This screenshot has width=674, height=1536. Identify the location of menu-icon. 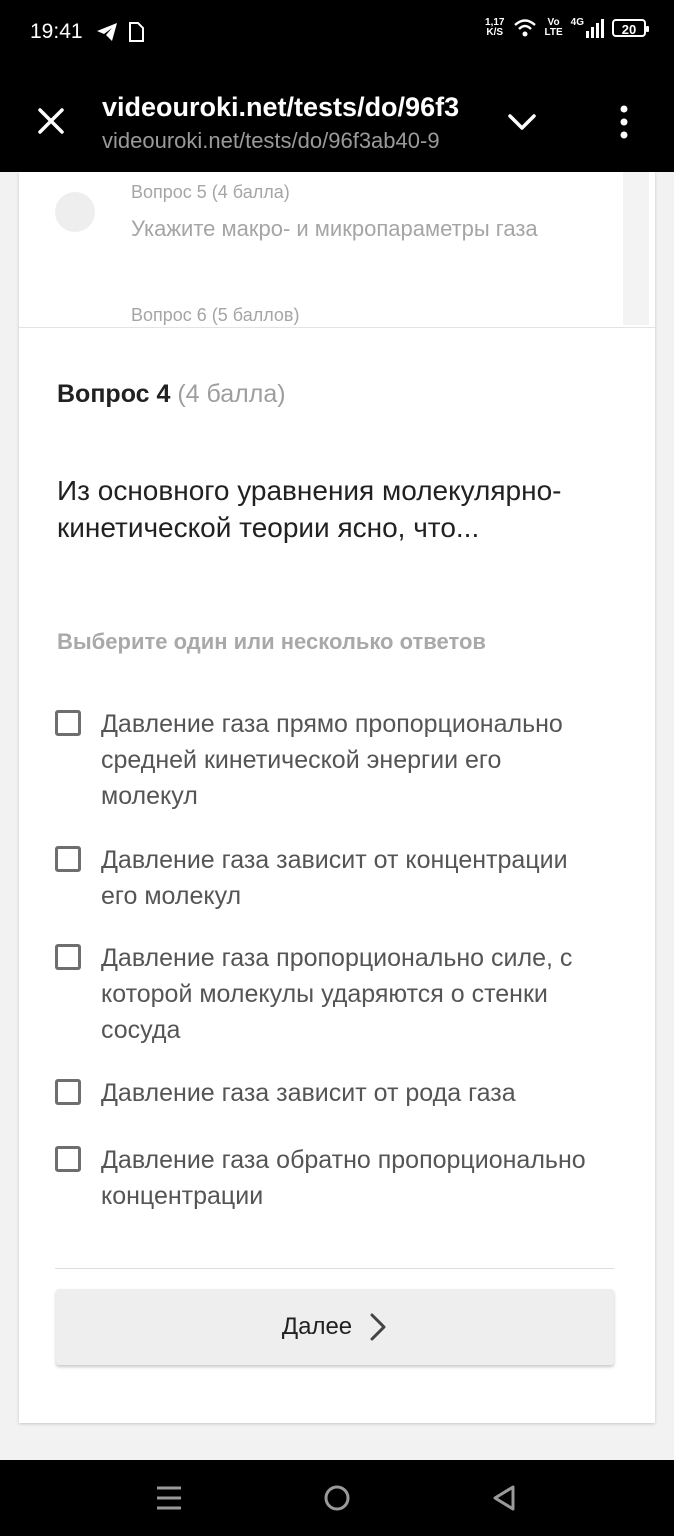
(169, 1498).